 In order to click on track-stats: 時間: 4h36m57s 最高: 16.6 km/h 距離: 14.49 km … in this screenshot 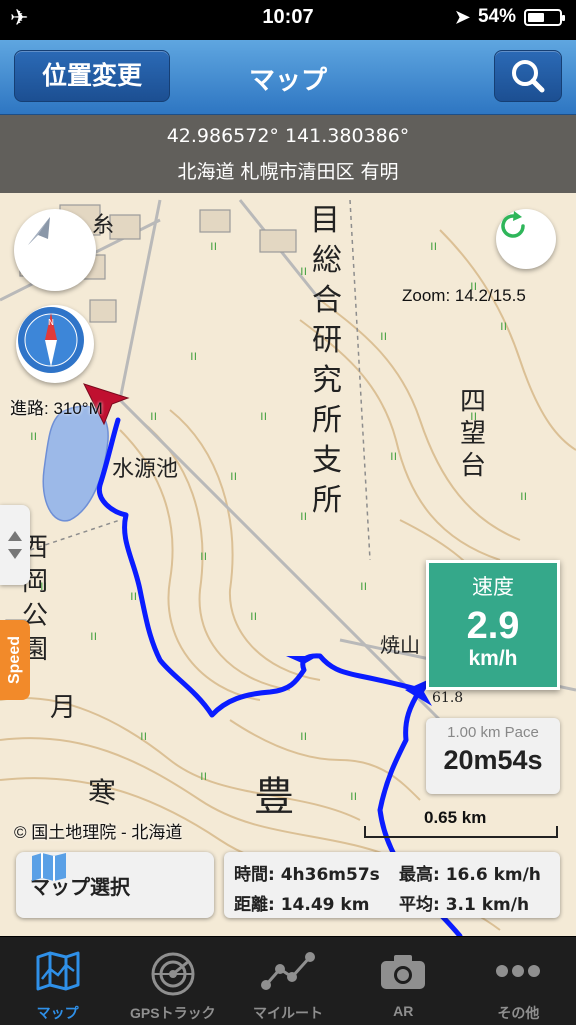, I will do `click(392, 885)`.